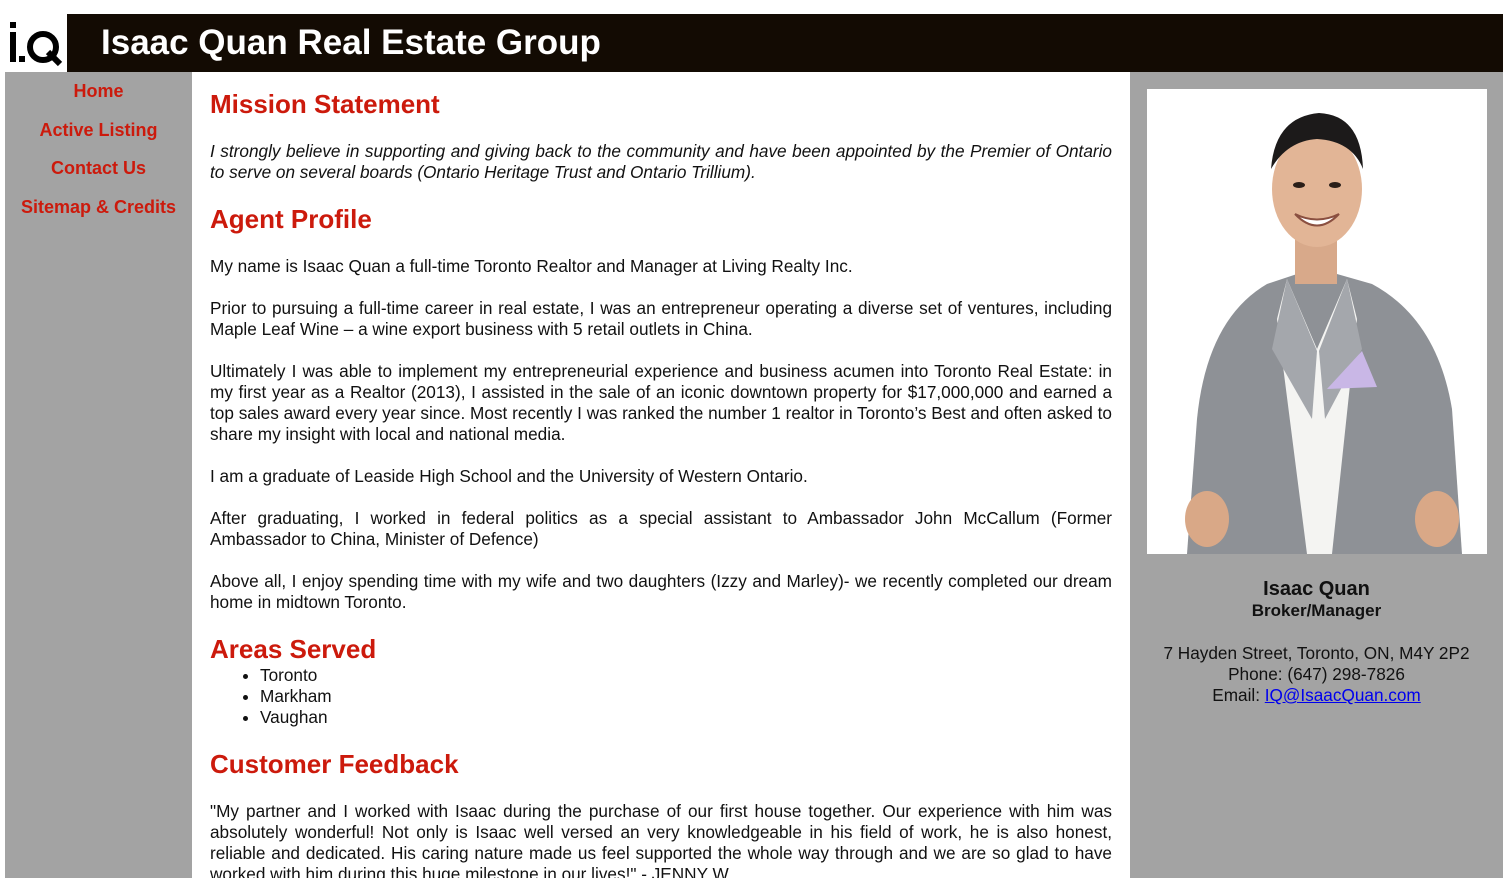 The width and height of the screenshot is (1503, 878). Describe the element at coordinates (1316, 653) in the screenshot. I see `agent-address: 7 Hayden Street, Toronto, ON, M4Y 2P2` at that location.